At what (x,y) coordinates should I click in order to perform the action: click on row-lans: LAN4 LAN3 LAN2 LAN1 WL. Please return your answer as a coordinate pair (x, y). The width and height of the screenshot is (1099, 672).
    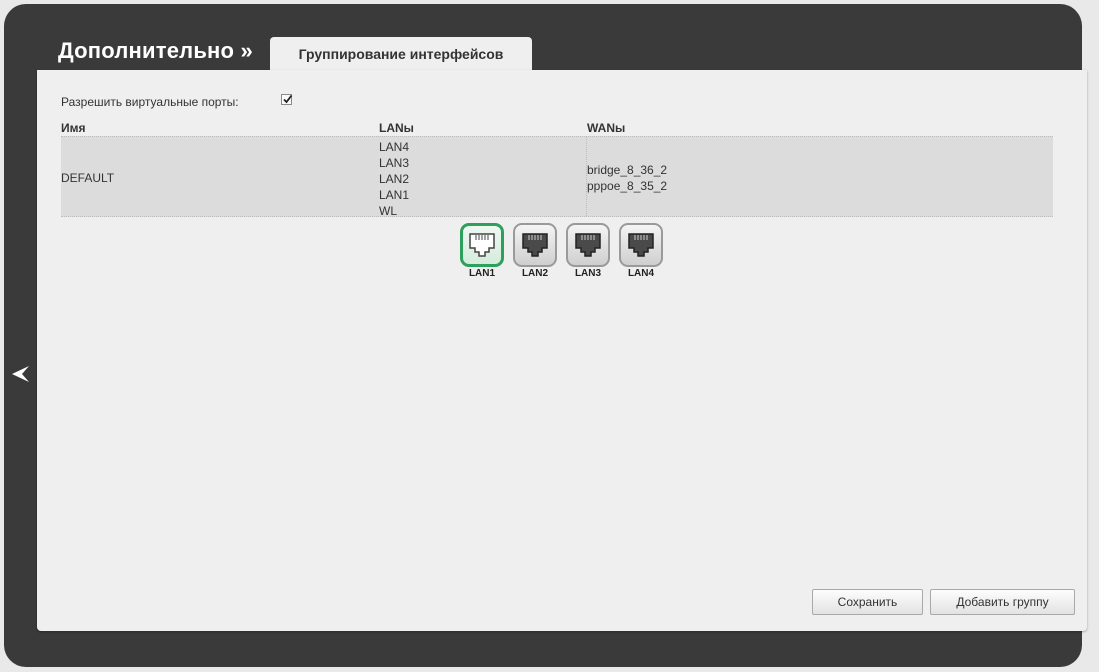
    Looking at the image, I should click on (394, 179).